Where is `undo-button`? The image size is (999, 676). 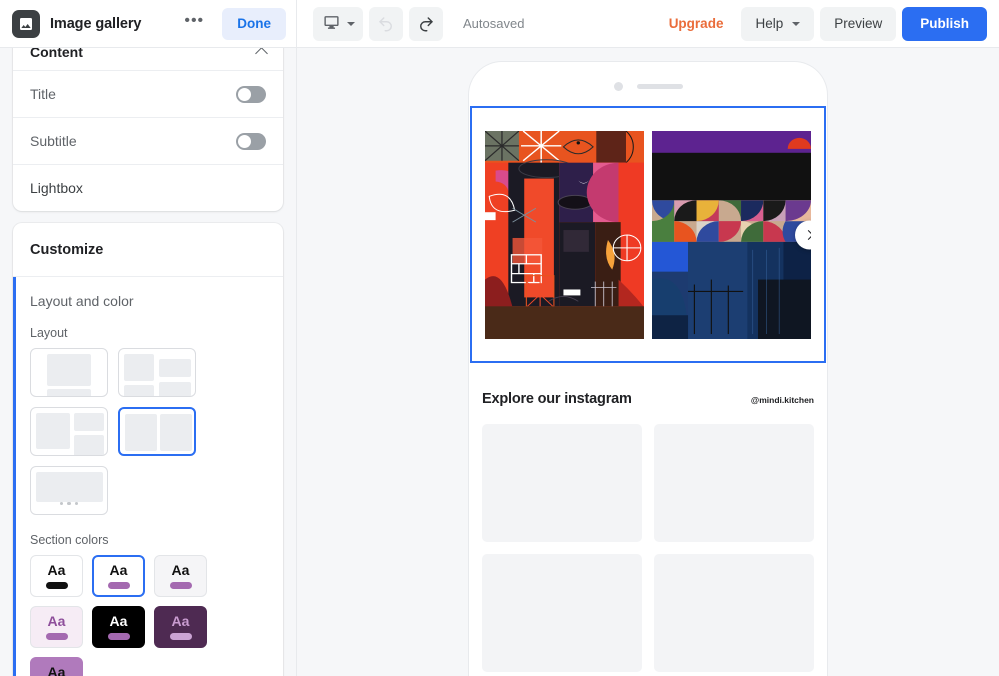
undo-button is located at coordinates (386, 23).